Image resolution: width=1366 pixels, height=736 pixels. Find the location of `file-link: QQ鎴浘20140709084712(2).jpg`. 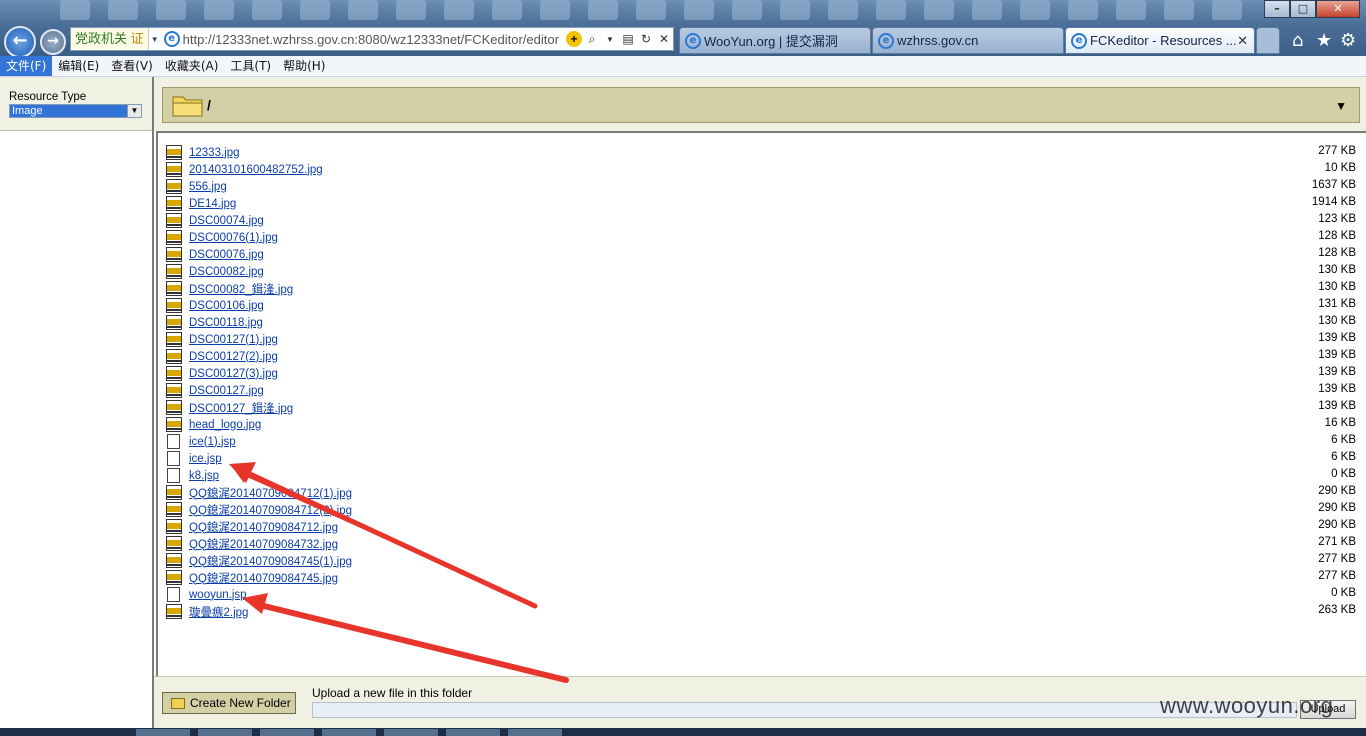

file-link: QQ鎴浘20140709084712(2).jpg is located at coordinates (270, 510).